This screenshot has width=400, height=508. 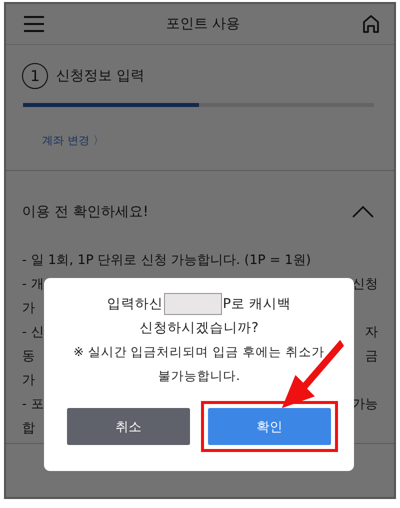 I want to click on dialog-warning: ※ 실시간 입금처리되며 입금 후에는 취소가 불가능합니다., so click(x=199, y=364).